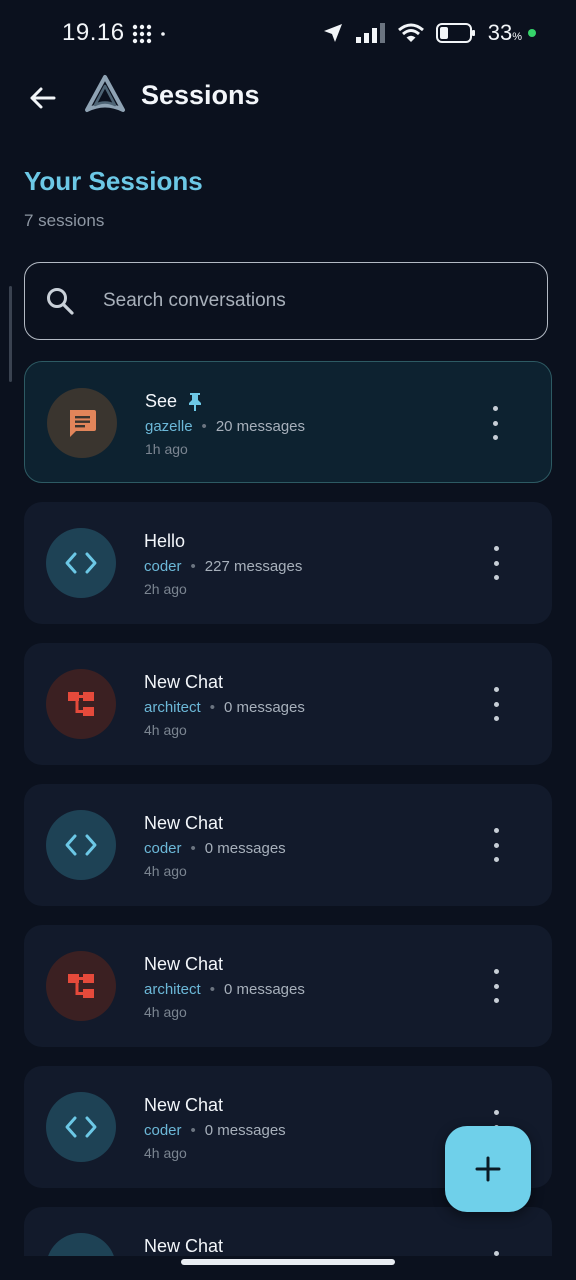 Image resolution: width=576 pixels, height=1280 pixels. Describe the element at coordinates (253, 566) in the screenshot. I see `session-message-count: 227 messages` at that location.